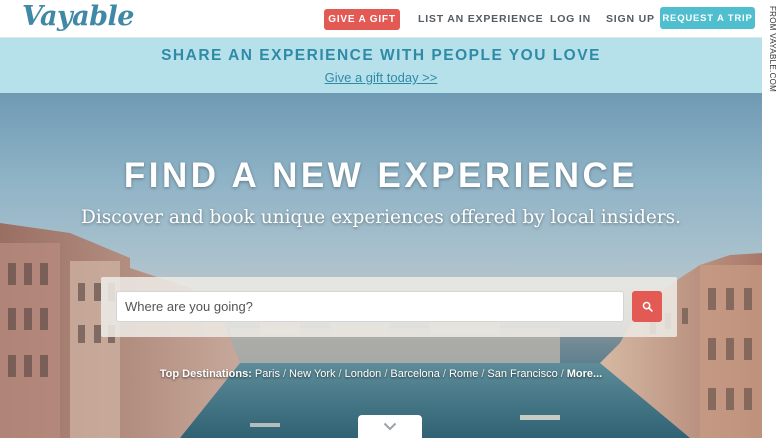 Image resolution: width=780 pixels, height=438 pixels. I want to click on hero-title: FIND A NEW EXPERIENCE, so click(381, 175).